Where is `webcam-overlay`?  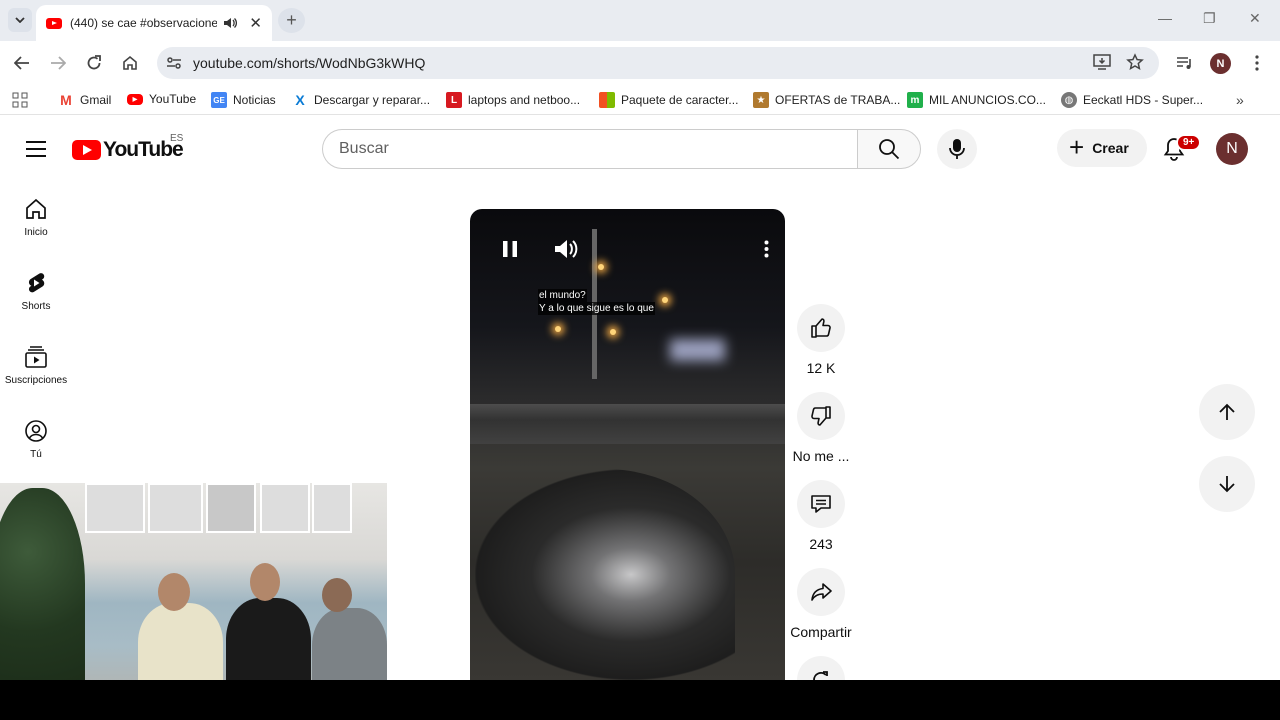
webcam-overlay is located at coordinates (193, 592).